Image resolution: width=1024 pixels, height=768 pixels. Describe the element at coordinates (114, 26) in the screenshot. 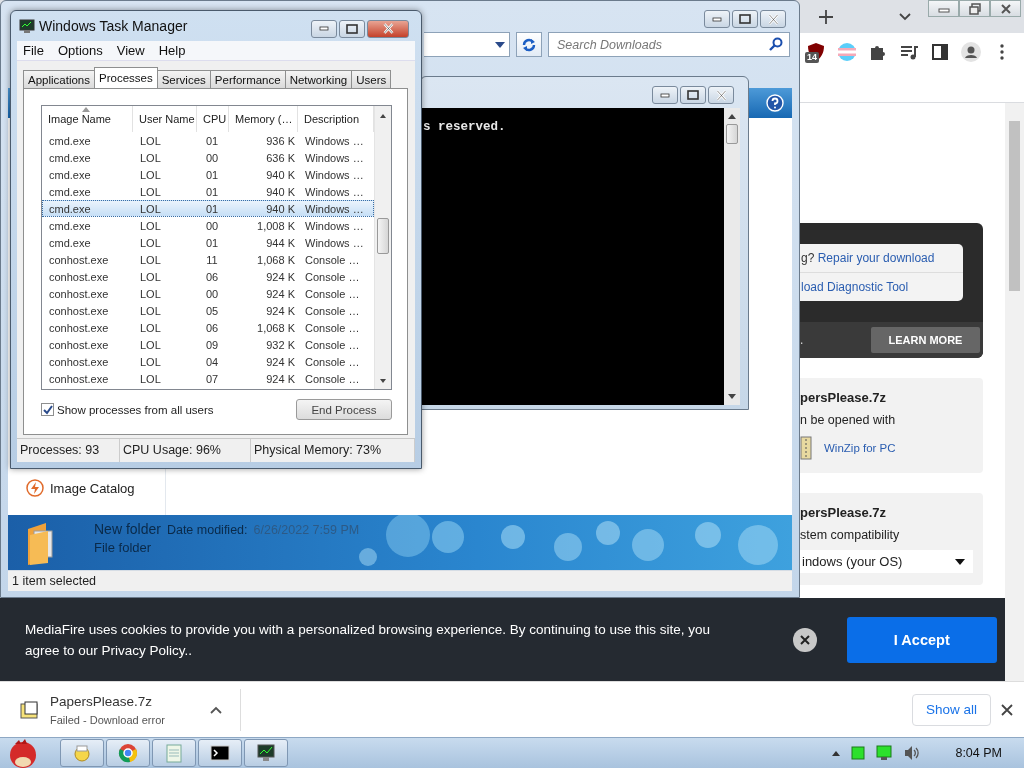

I see `window-title: Windows Task Manager` at that location.